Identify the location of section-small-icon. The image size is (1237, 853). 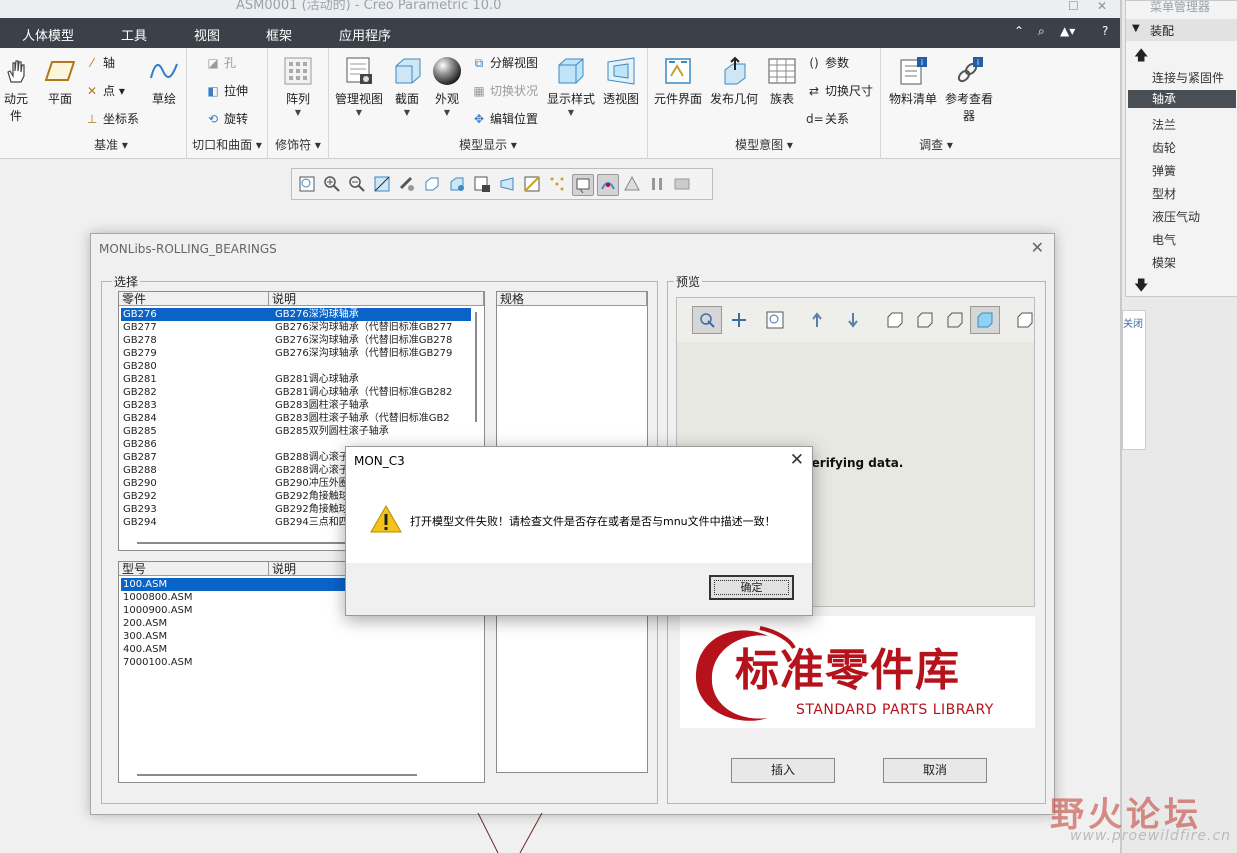
(532, 184).